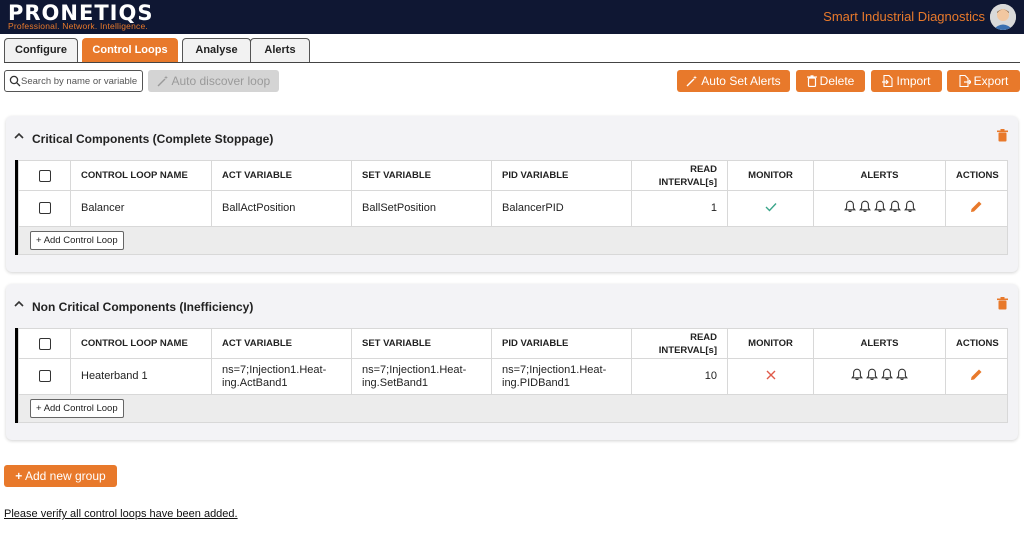 The height and width of the screenshot is (533, 1024). I want to click on auto-discover-loop-button: Auto discover loop, so click(213, 81).